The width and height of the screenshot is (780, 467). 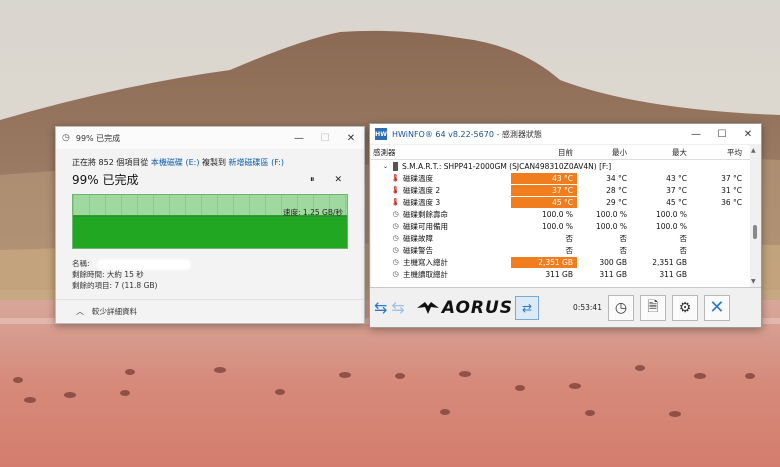 What do you see at coordinates (527, 307) in the screenshot?
I see `network-icon: ⇄` at bounding box center [527, 307].